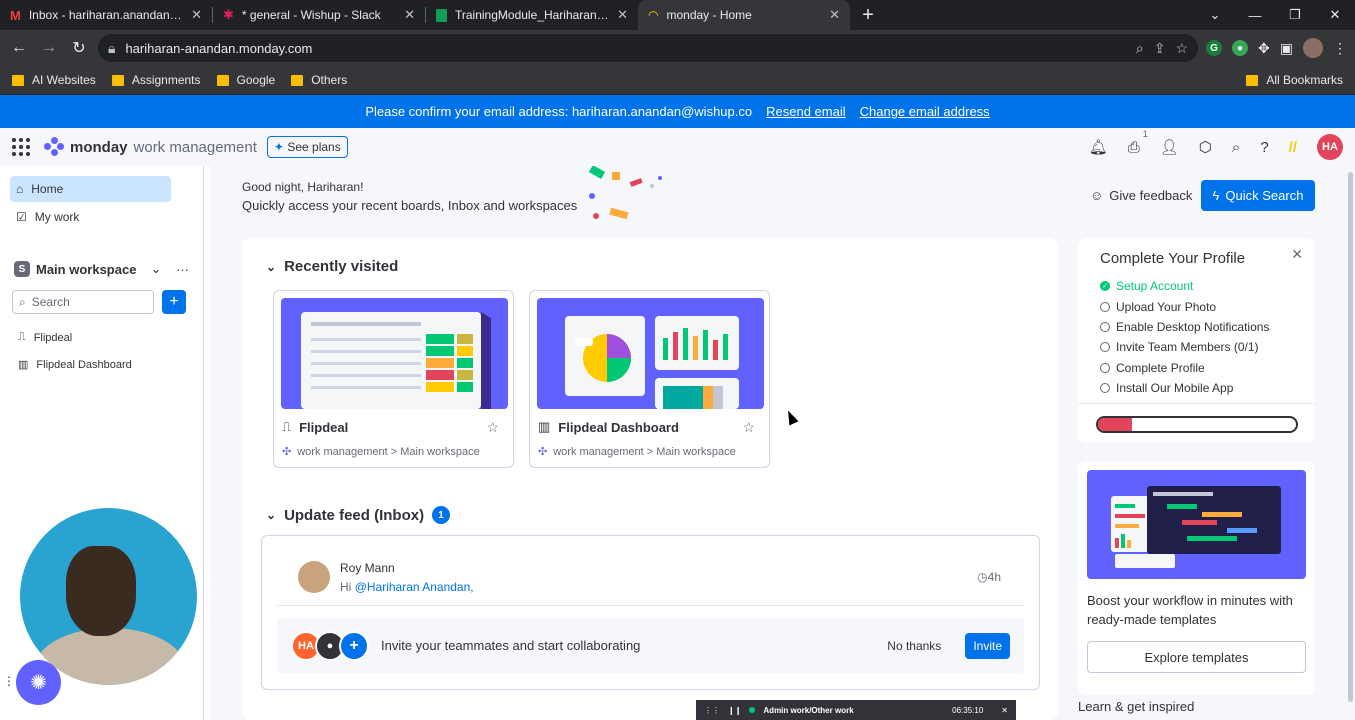  I want to click on tab-title: Inbox - hariharan.anandan@wishup.co, so click(105, 15).